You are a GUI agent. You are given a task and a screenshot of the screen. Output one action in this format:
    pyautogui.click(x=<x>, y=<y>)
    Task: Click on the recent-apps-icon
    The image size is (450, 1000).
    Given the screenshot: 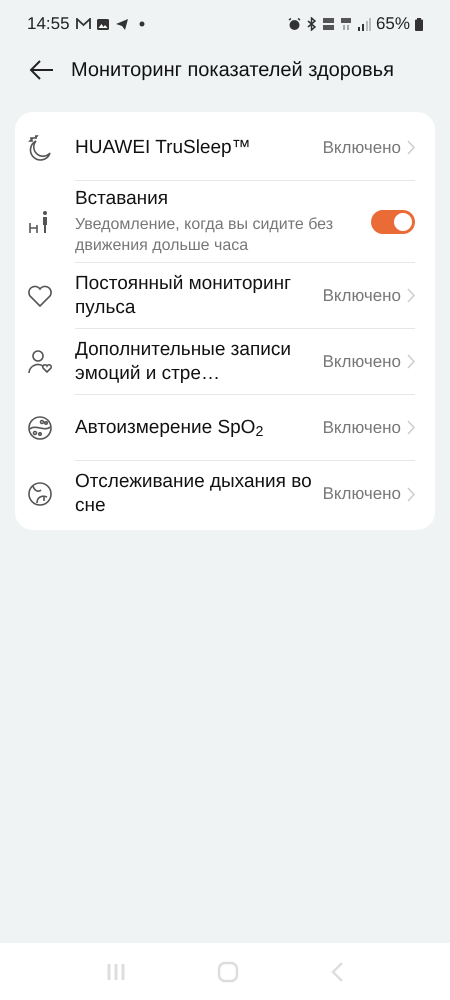 What is the action you would take?
    pyautogui.click(x=116, y=971)
    